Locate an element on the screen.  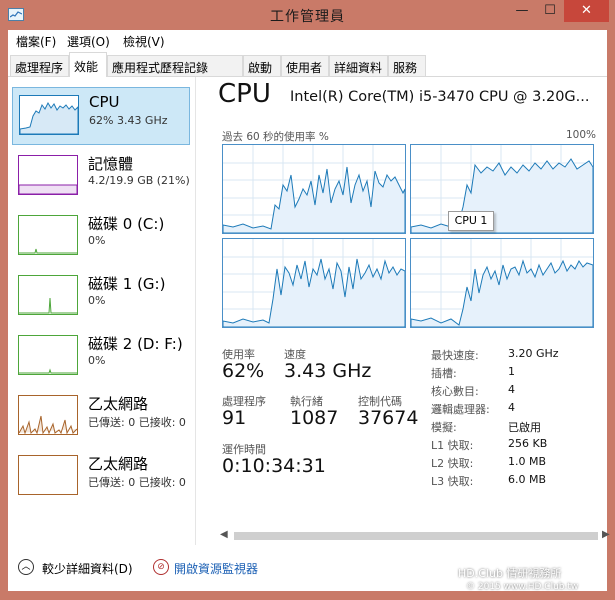
spec-value-l3: 6.0 MB is located at coordinates (527, 479).